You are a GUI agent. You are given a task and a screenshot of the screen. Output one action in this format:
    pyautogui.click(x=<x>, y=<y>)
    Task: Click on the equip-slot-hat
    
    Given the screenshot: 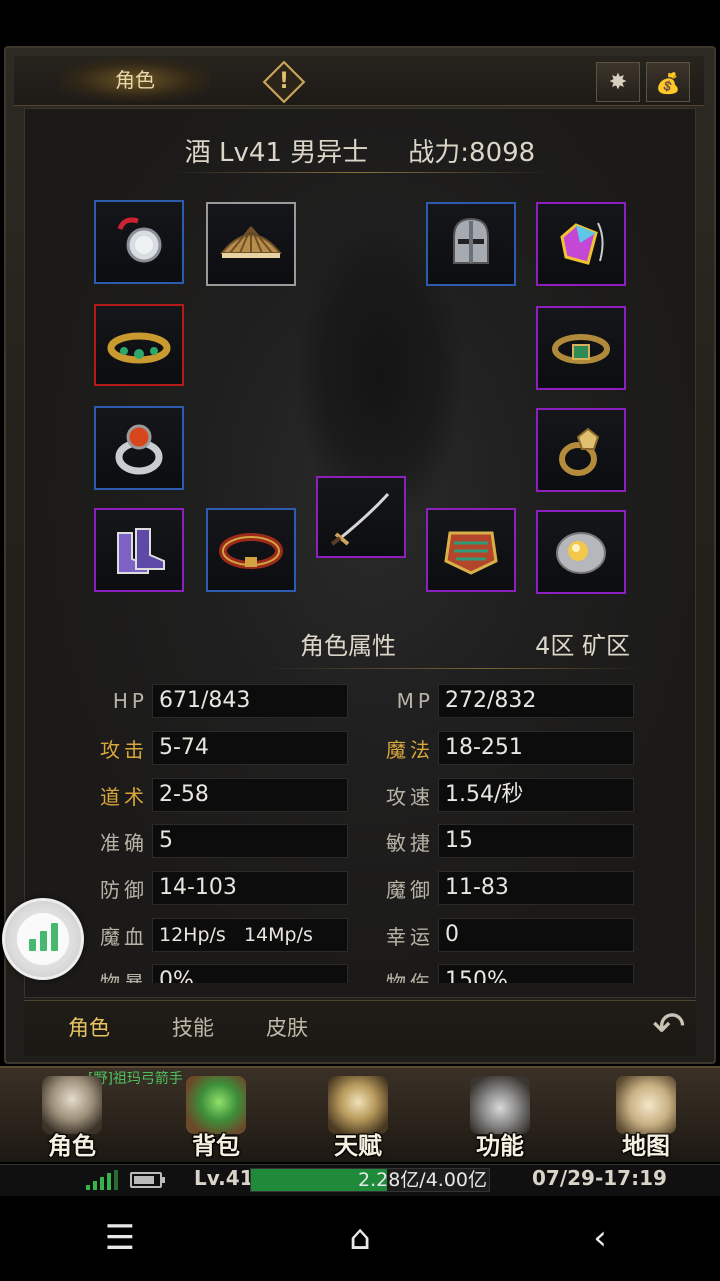 What is the action you would take?
    pyautogui.click(x=251, y=244)
    